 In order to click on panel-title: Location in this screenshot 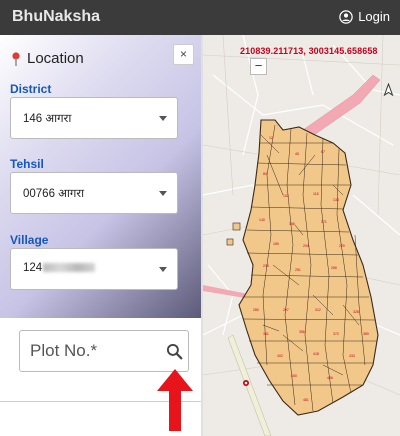, I will do `click(47, 58)`.